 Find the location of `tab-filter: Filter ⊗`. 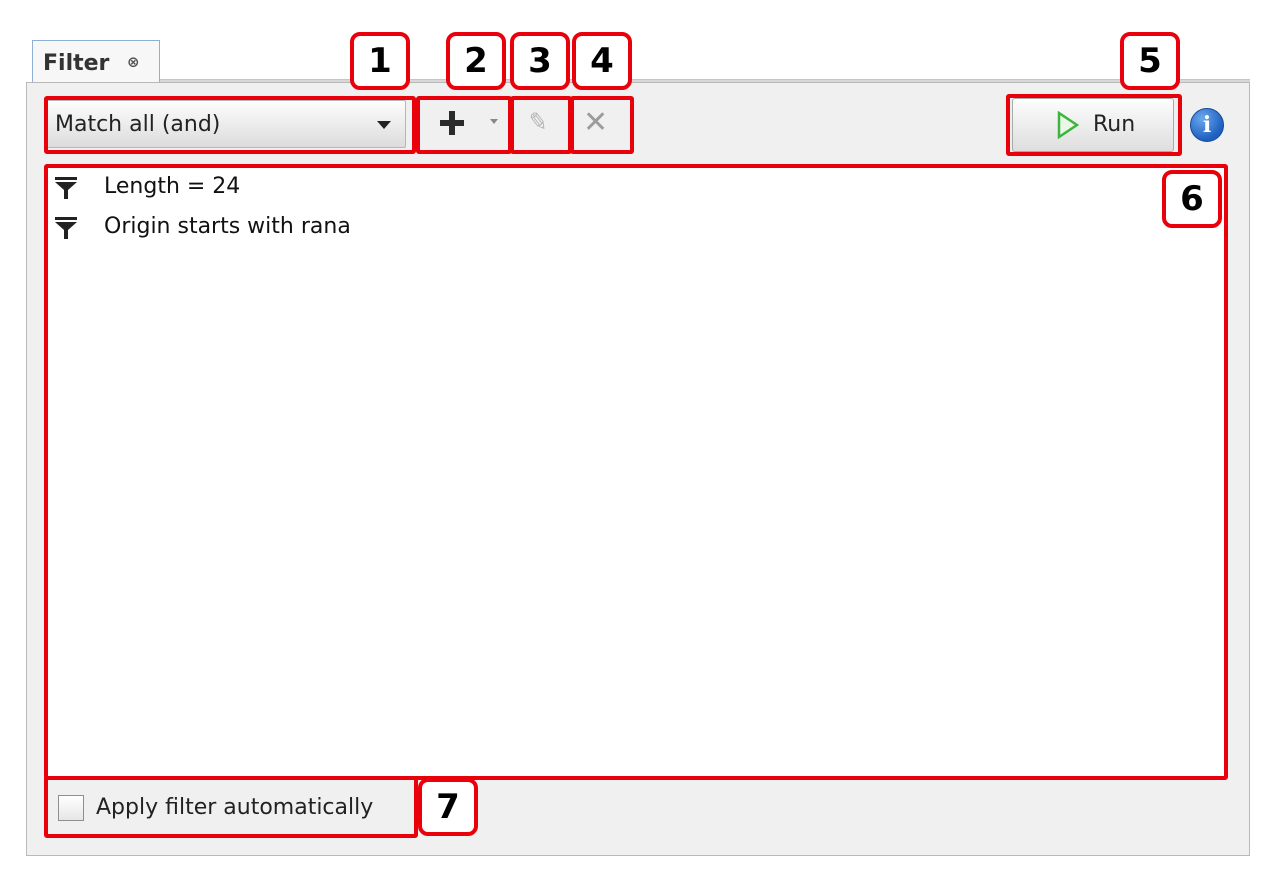

tab-filter: Filter ⊗ is located at coordinates (96, 62).